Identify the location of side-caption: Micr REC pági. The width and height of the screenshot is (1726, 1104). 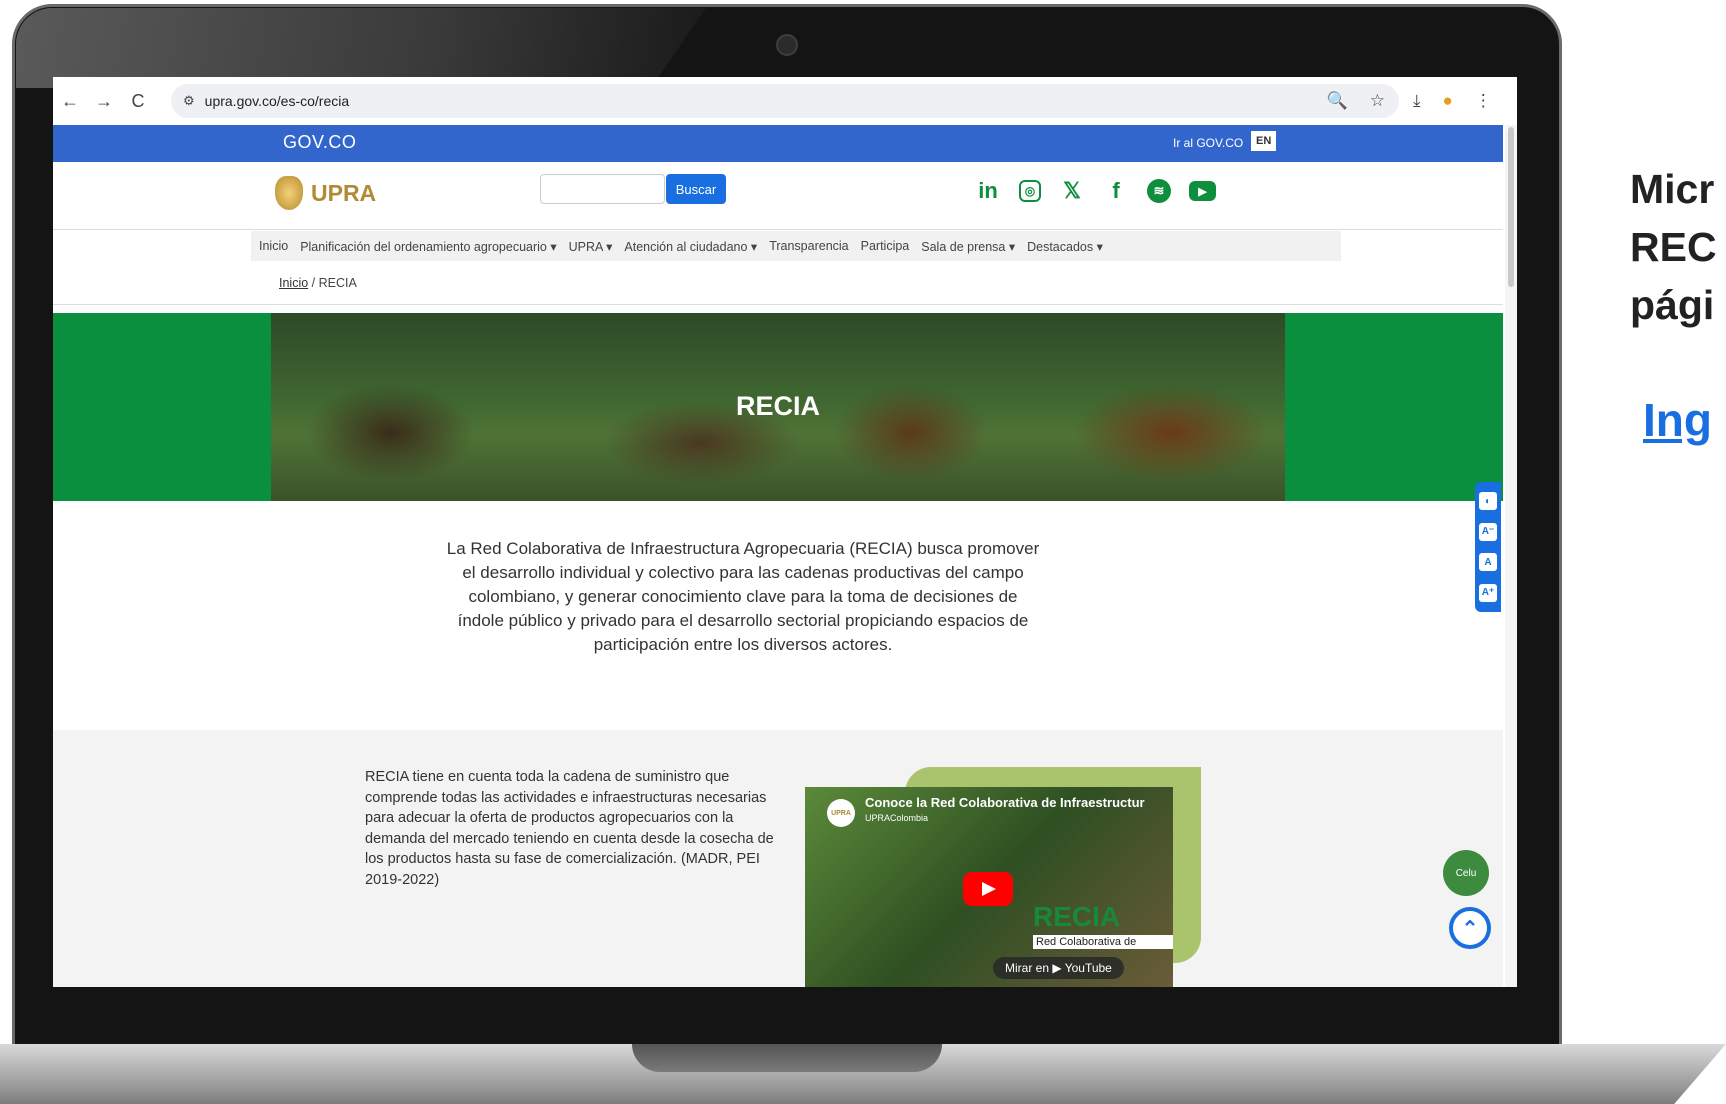
(1673, 247).